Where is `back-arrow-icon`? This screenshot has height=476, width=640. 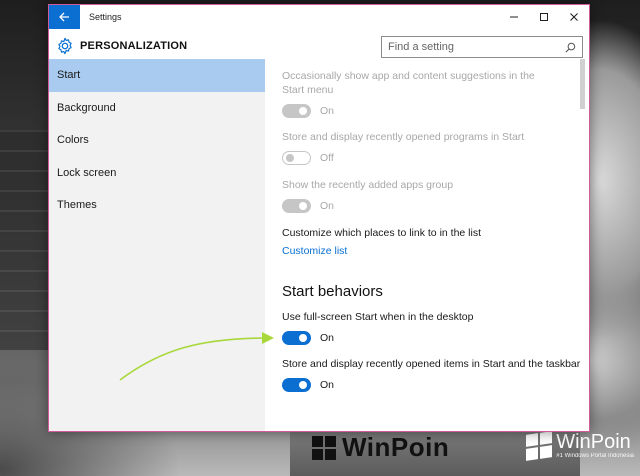 back-arrow-icon is located at coordinates (64, 17).